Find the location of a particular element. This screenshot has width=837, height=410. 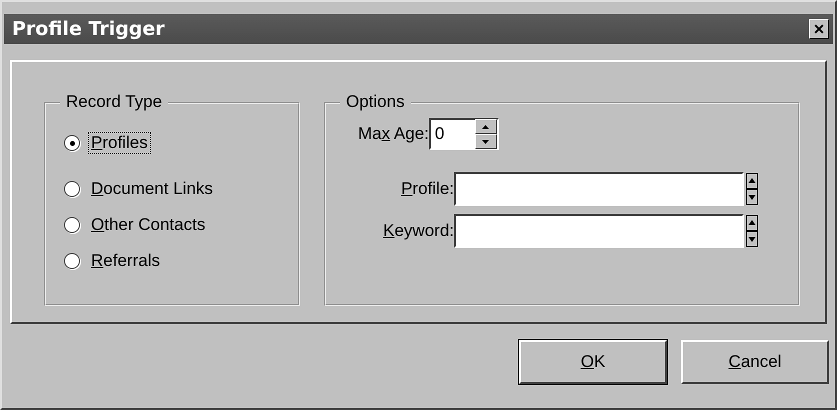

field-label: Profile: is located at coordinates (427, 189).